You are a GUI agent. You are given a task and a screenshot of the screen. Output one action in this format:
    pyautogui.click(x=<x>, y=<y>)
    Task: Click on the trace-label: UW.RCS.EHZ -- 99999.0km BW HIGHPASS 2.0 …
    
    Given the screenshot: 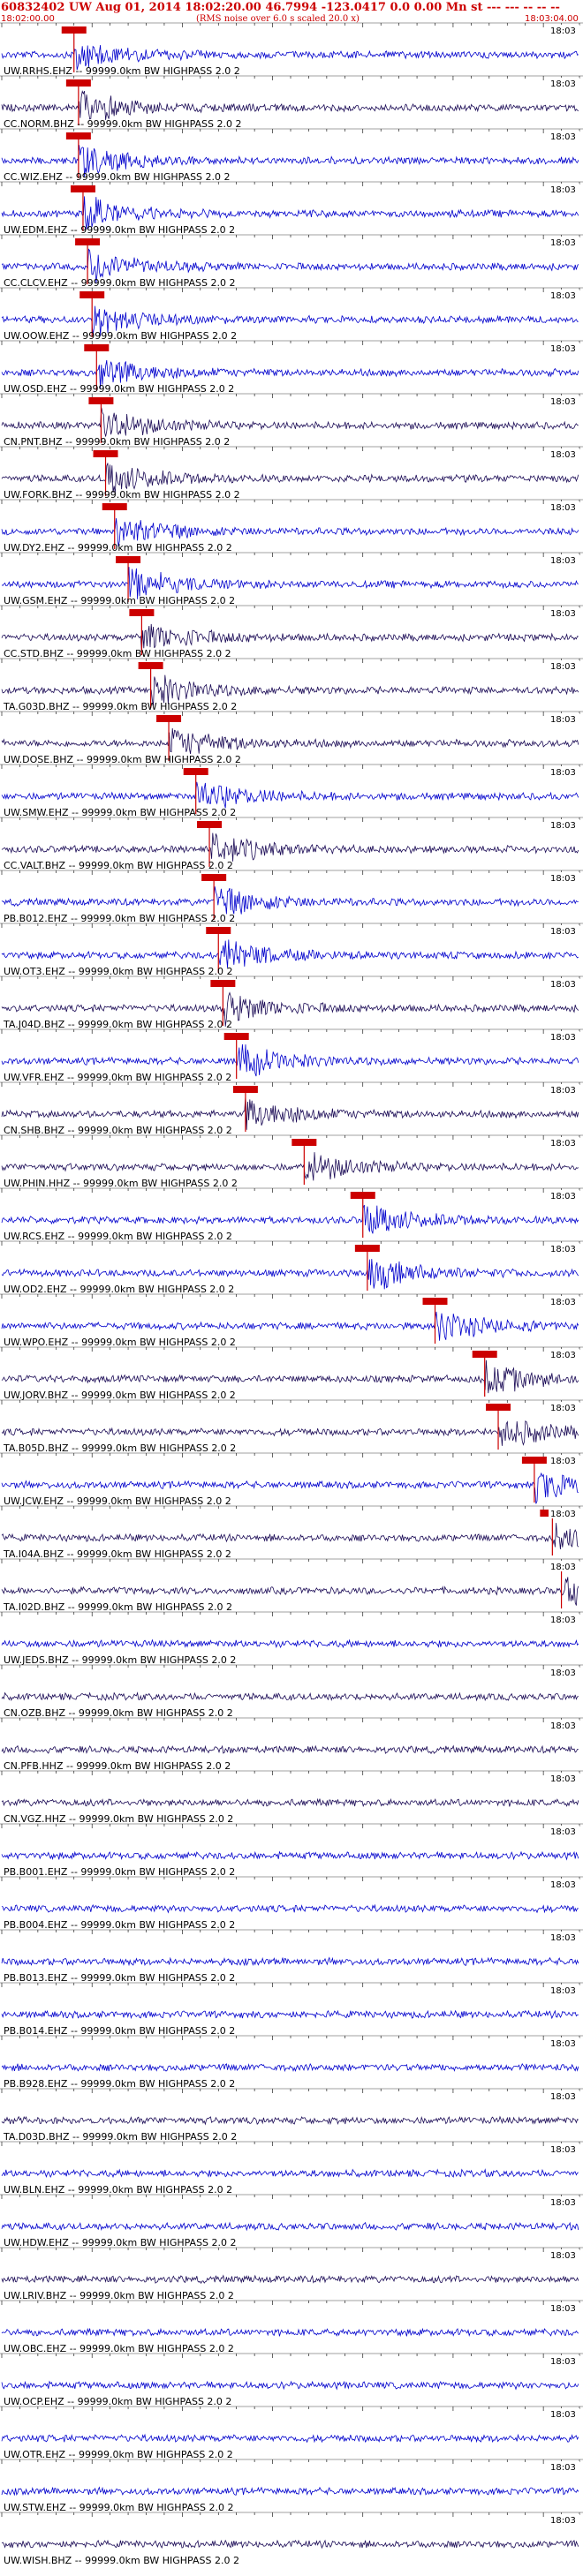 What is the action you would take?
    pyautogui.click(x=118, y=1237)
    